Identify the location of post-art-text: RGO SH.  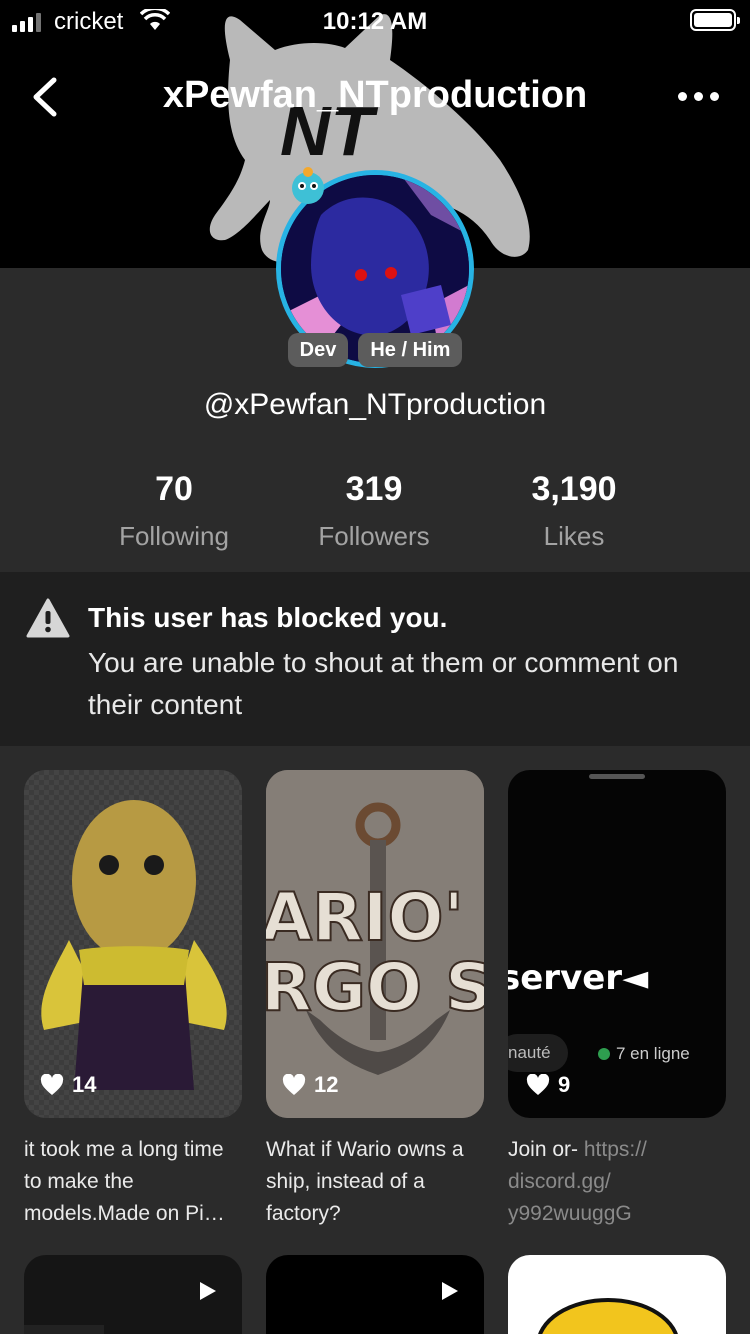
(375, 987).